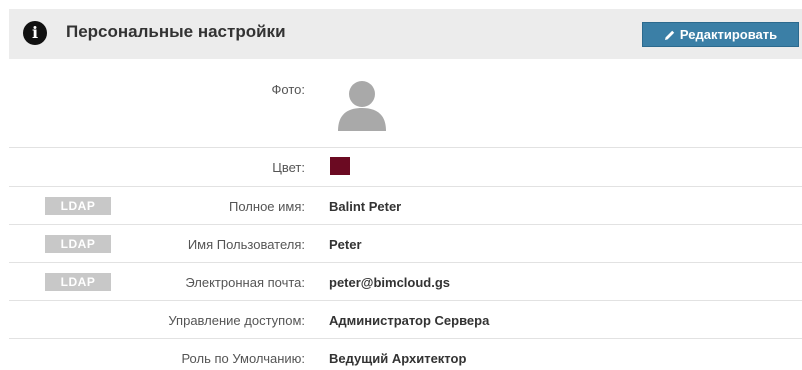 The width and height of the screenshot is (802, 370). What do you see at coordinates (398, 358) in the screenshot?
I see `role-value: Ведущий Архитектор` at bounding box center [398, 358].